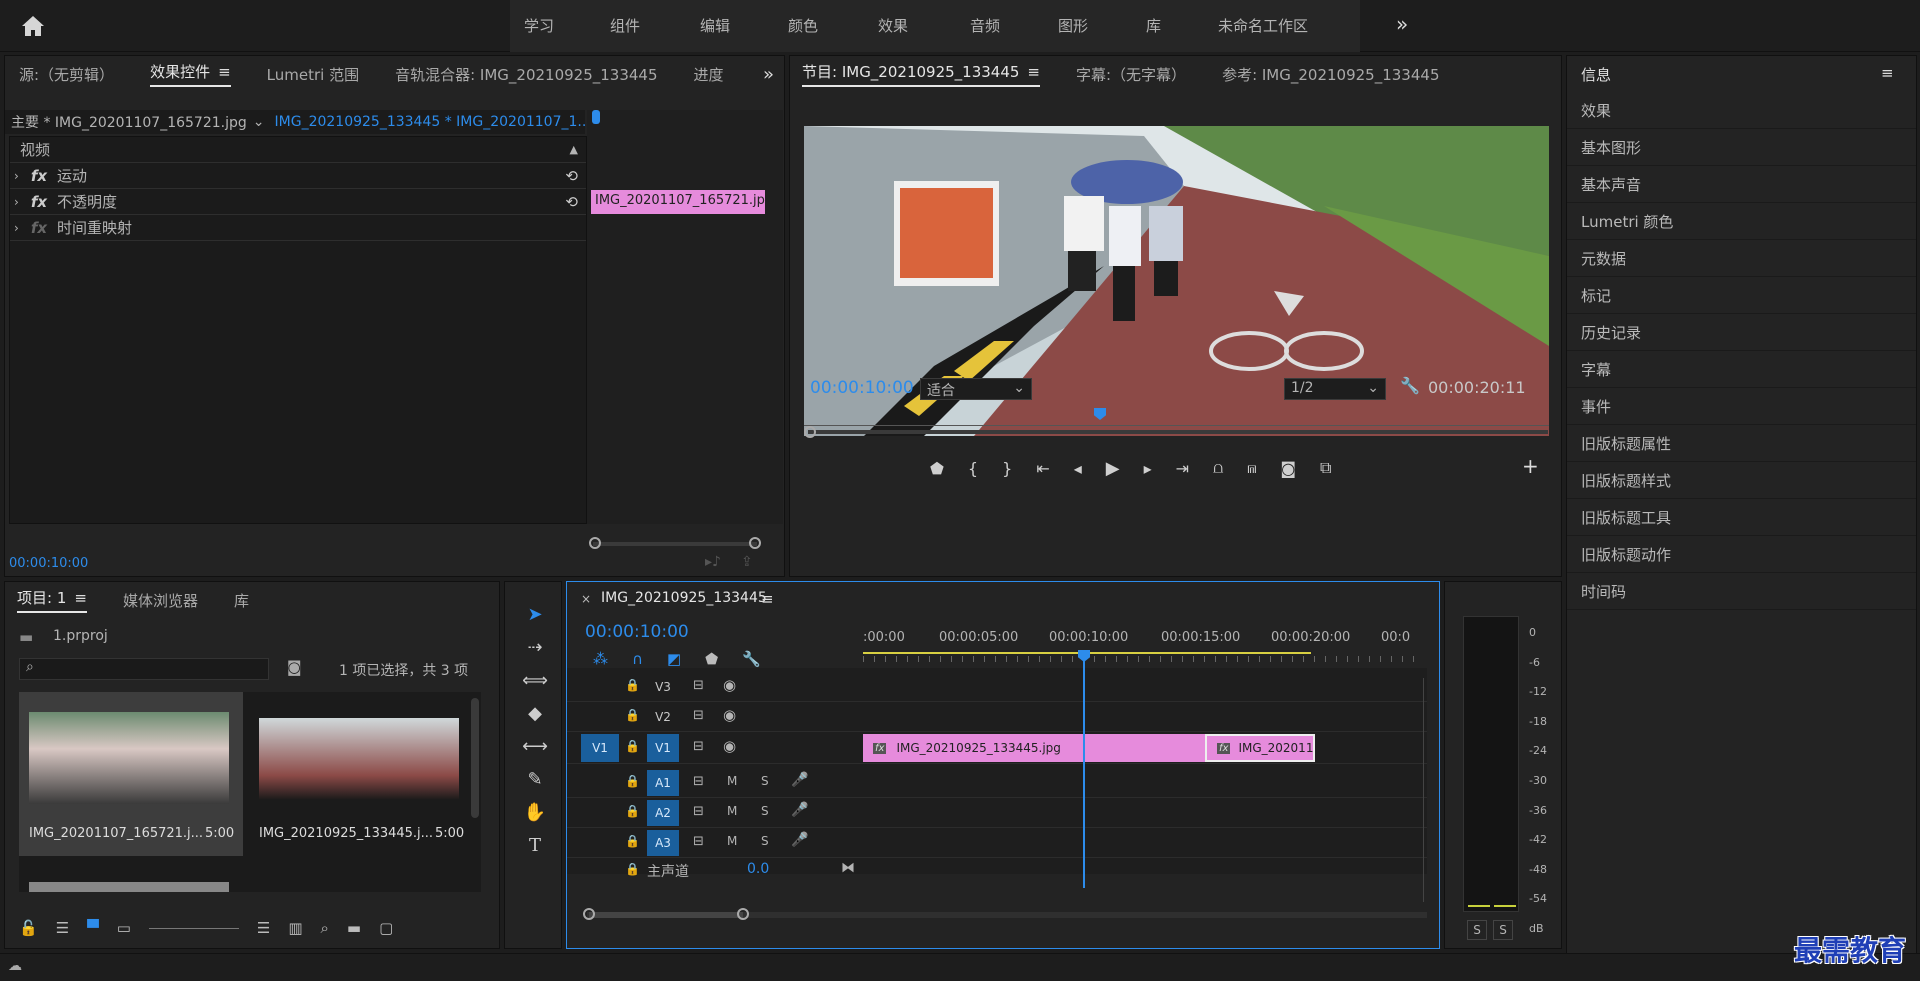  What do you see at coordinates (1410, 385) in the screenshot?
I see `wrench-icon: 🔧` at bounding box center [1410, 385].